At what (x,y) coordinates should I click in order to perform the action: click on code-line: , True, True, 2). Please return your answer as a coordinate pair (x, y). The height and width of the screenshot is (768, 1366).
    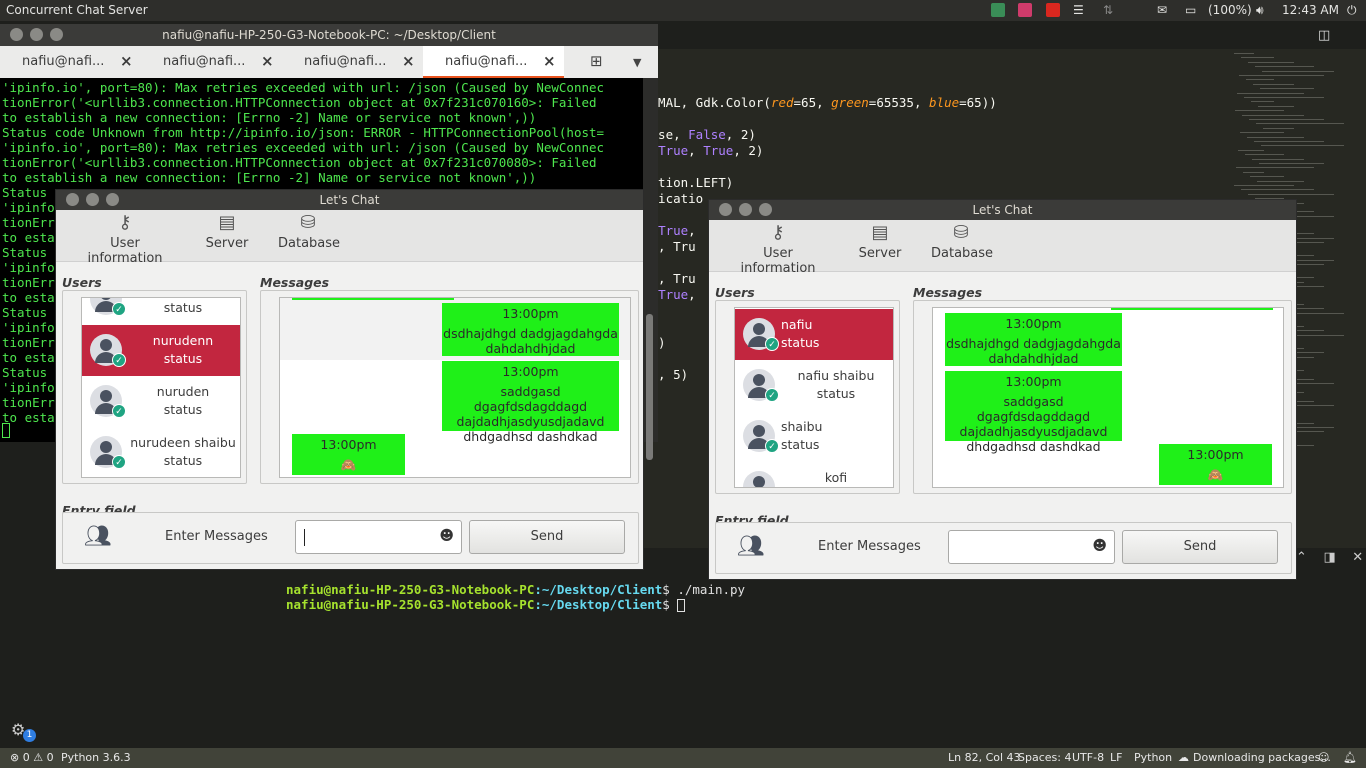
    Looking at the image, I should click on (703, 150).